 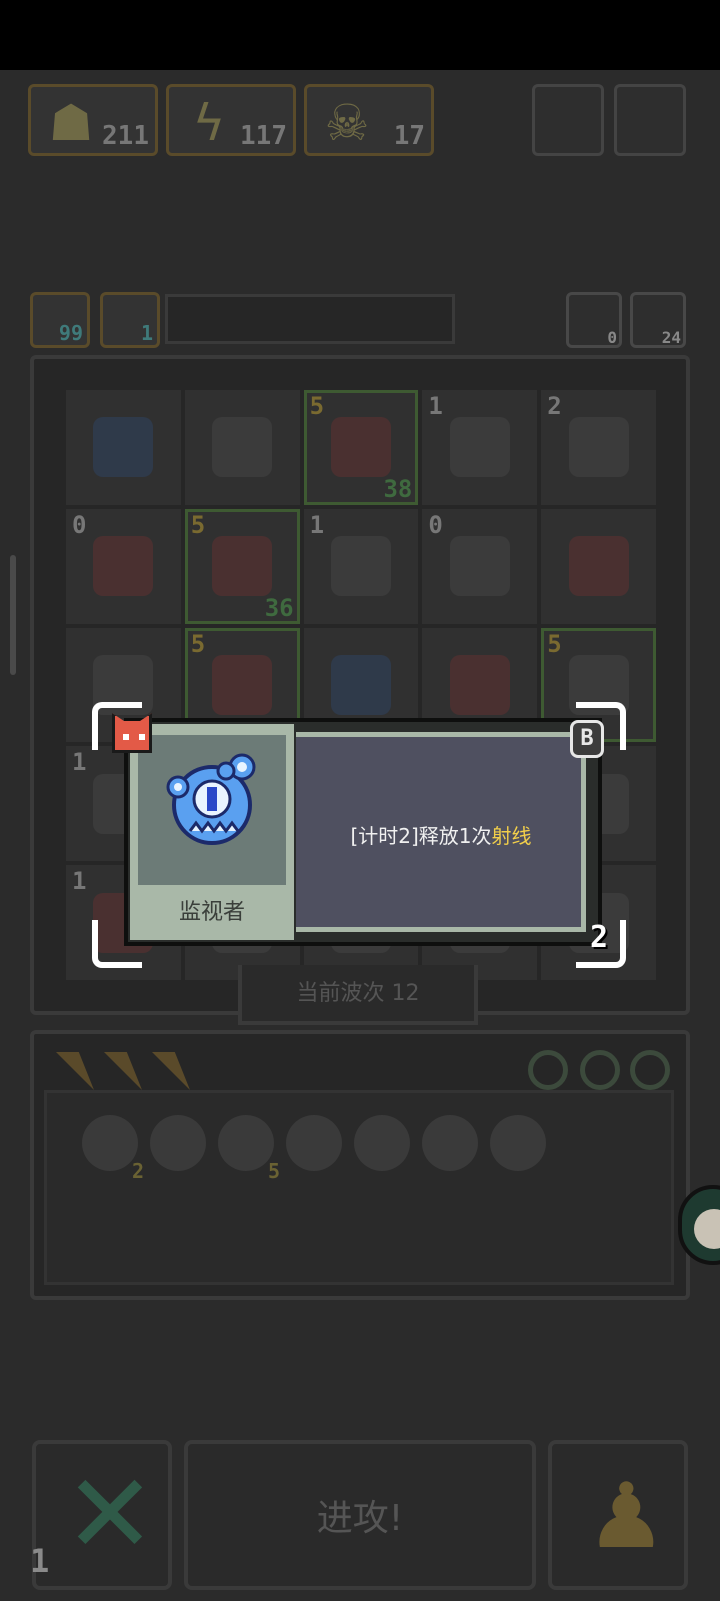 I want to click on monster-resource-value: 17, so click(x=409, y=136).